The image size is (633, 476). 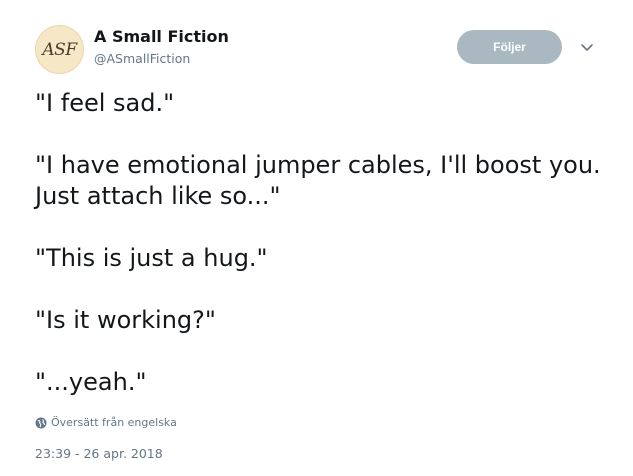 I want to click on tweet-line: "This is just a hug.", so click(x=151, y=258).